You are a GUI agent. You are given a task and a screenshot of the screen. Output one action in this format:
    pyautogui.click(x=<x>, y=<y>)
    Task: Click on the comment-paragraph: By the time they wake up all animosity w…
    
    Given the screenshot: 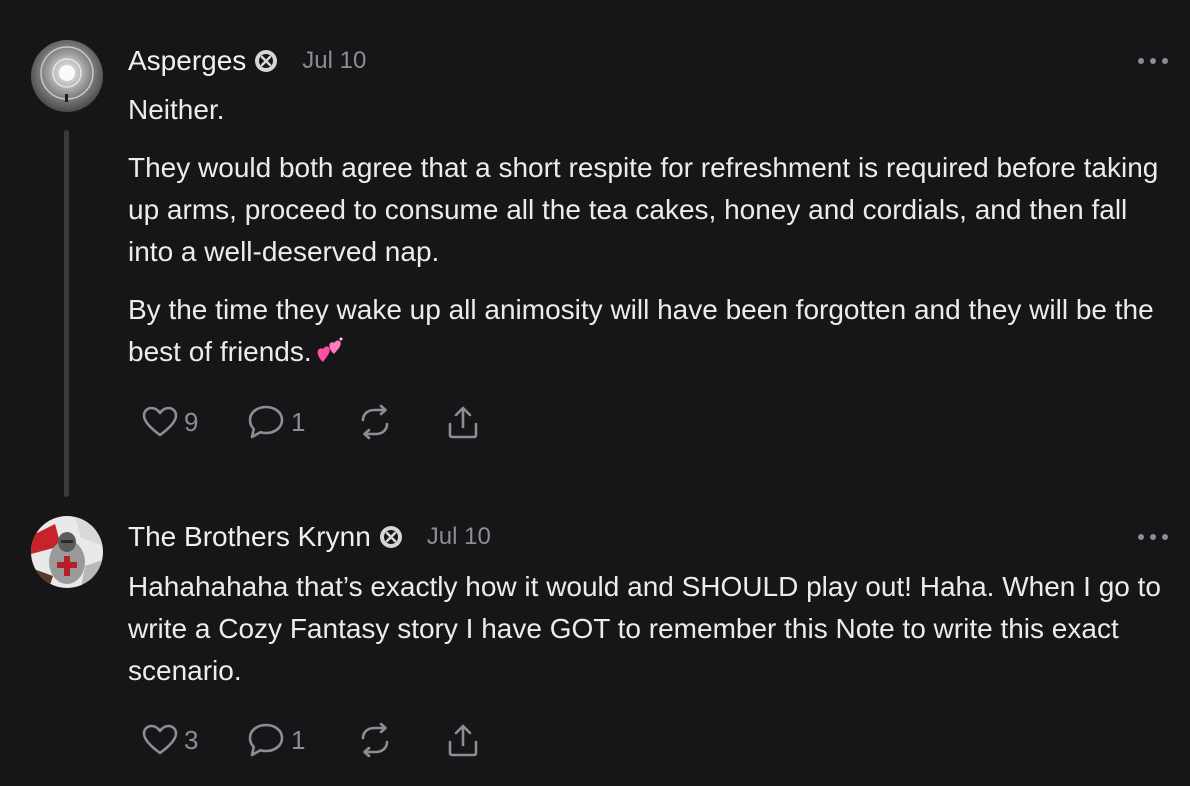 What is the action you would take?
    pyautogui.click(x=648, y=331)
    